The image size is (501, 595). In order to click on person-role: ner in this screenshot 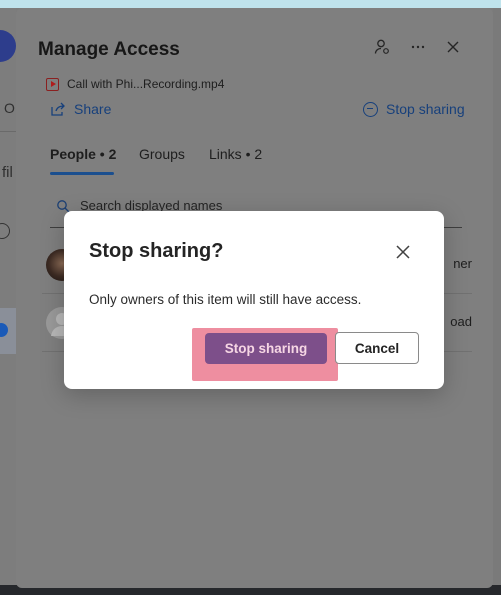, I will do `click(462, 263)`.